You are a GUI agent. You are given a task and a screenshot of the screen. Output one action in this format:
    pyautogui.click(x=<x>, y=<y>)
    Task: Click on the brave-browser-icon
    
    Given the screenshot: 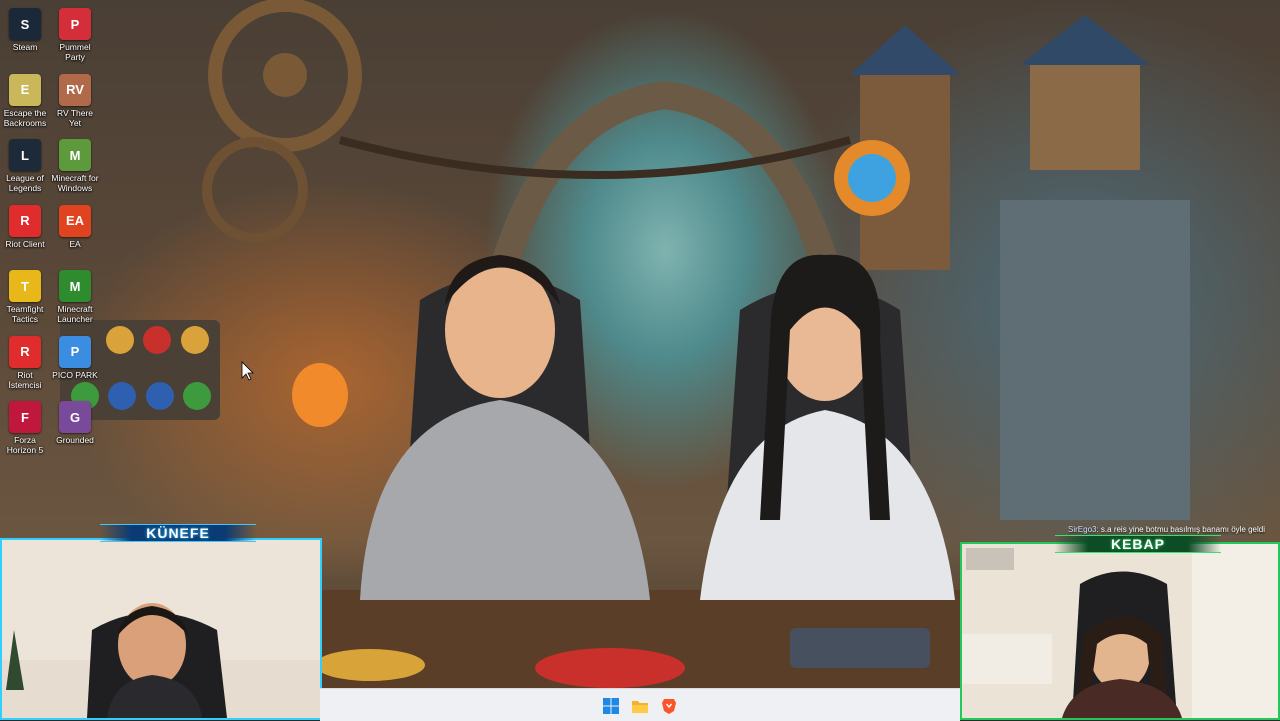 What is the action you would take?
    pyautogui.click(x=669, y=706)
    